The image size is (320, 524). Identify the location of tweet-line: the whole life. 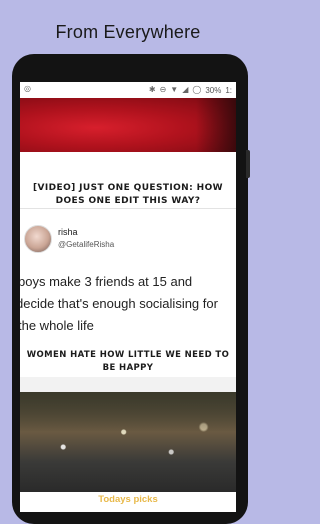
(57, 325).